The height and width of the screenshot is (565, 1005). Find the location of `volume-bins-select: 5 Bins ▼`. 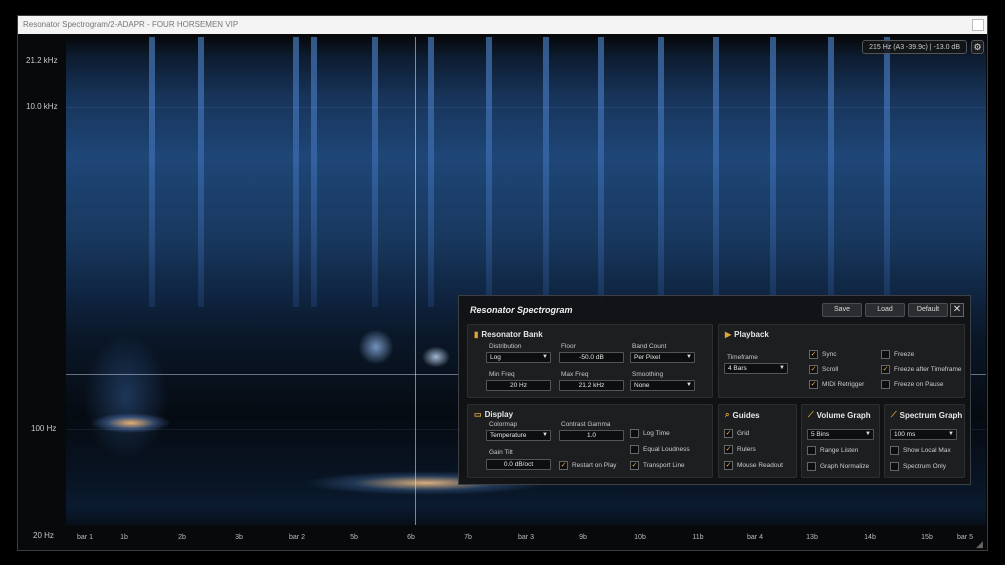

volume-bins-select: 5 Bins ▼ is located at coordinates (840, 434).